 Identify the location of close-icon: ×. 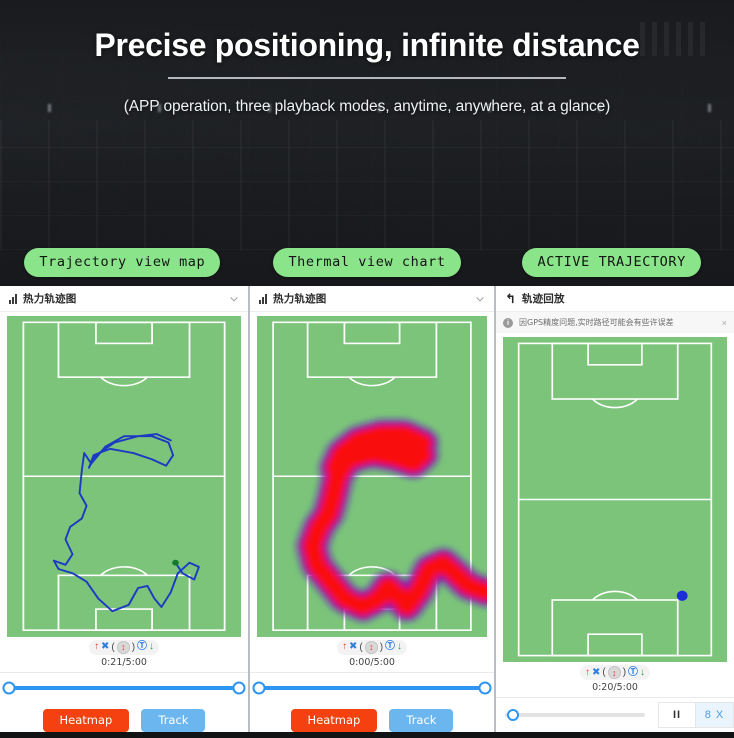
(724, 323).